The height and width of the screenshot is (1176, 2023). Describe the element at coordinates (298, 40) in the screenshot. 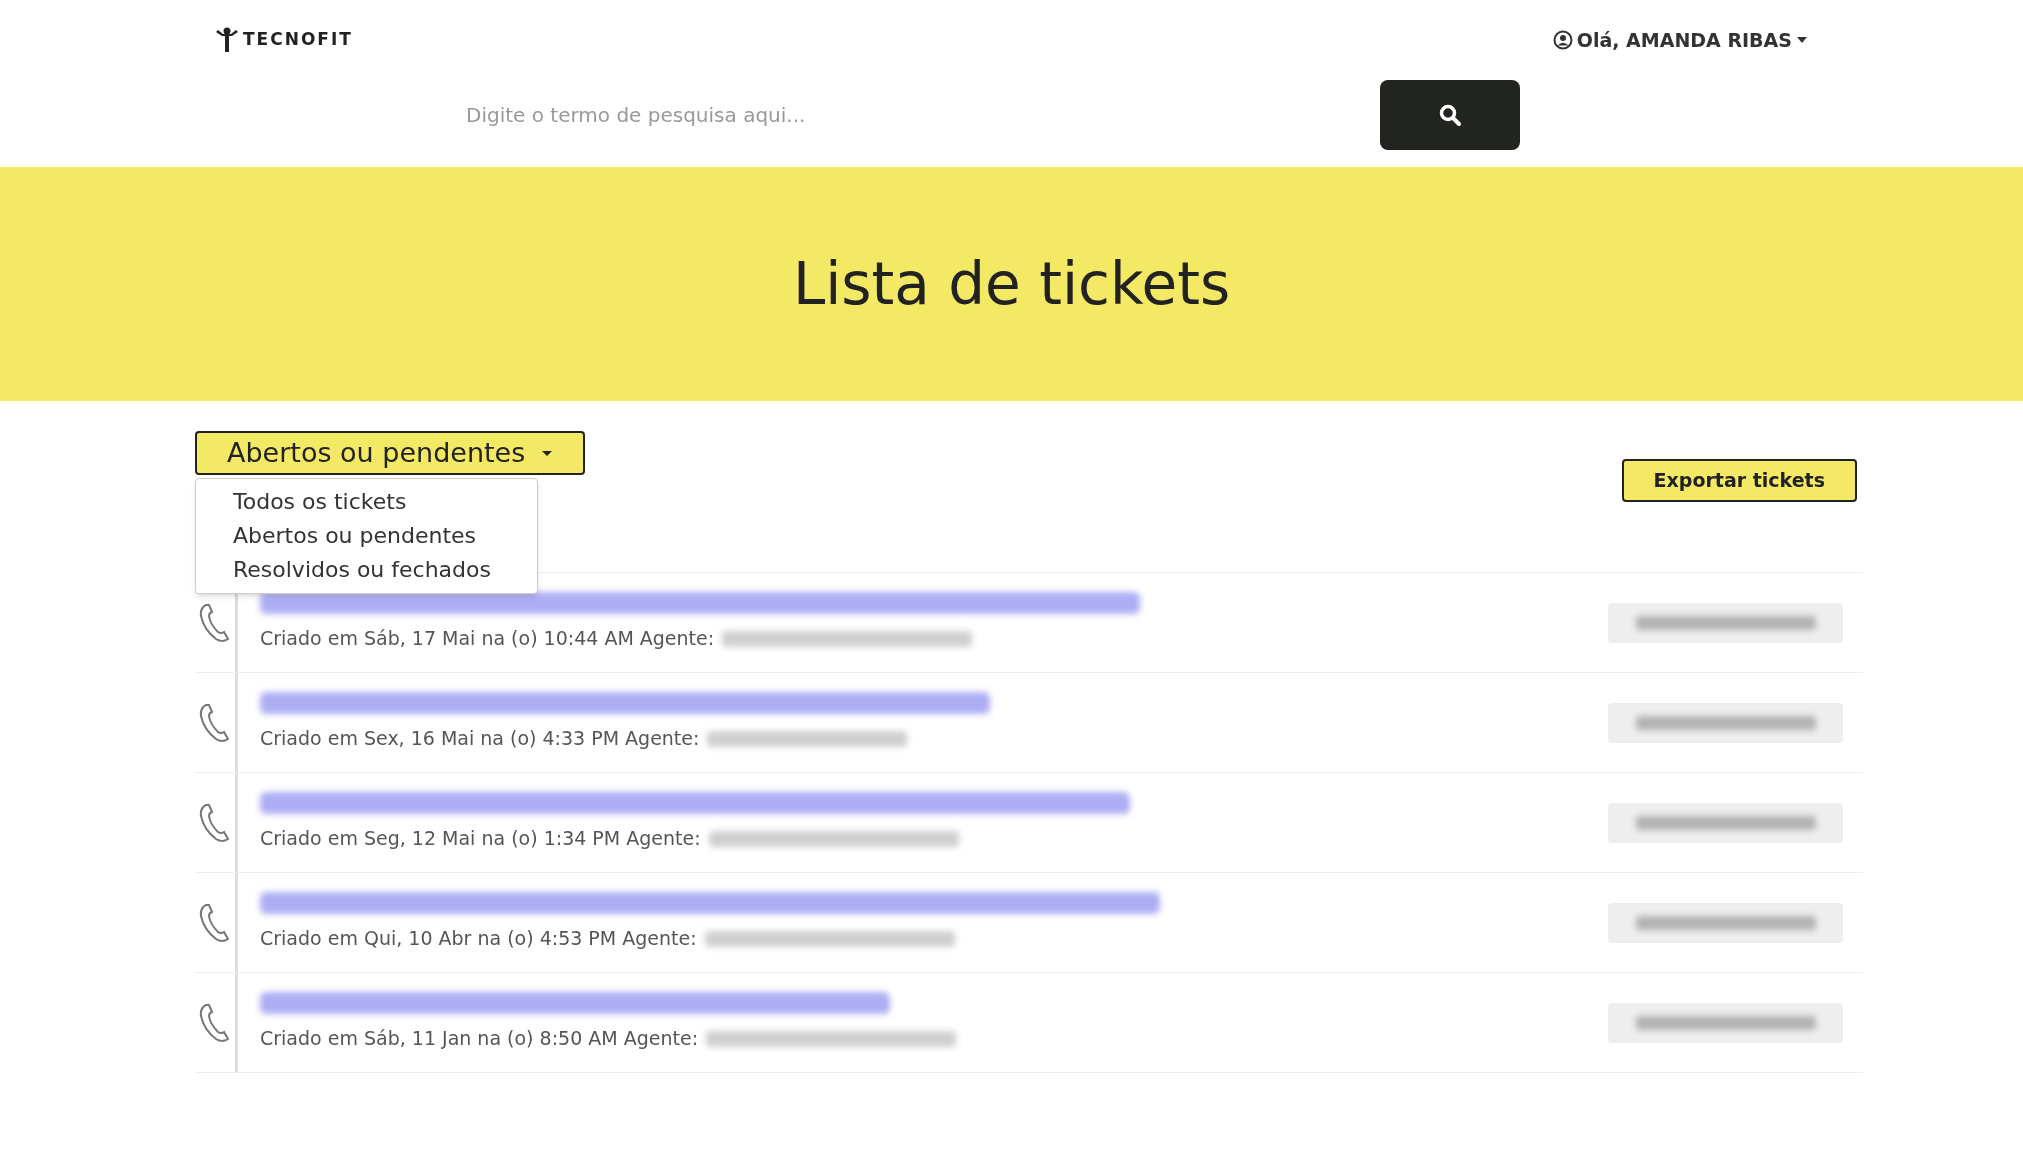

I see `logo-text: TECNOFIT` at that location.